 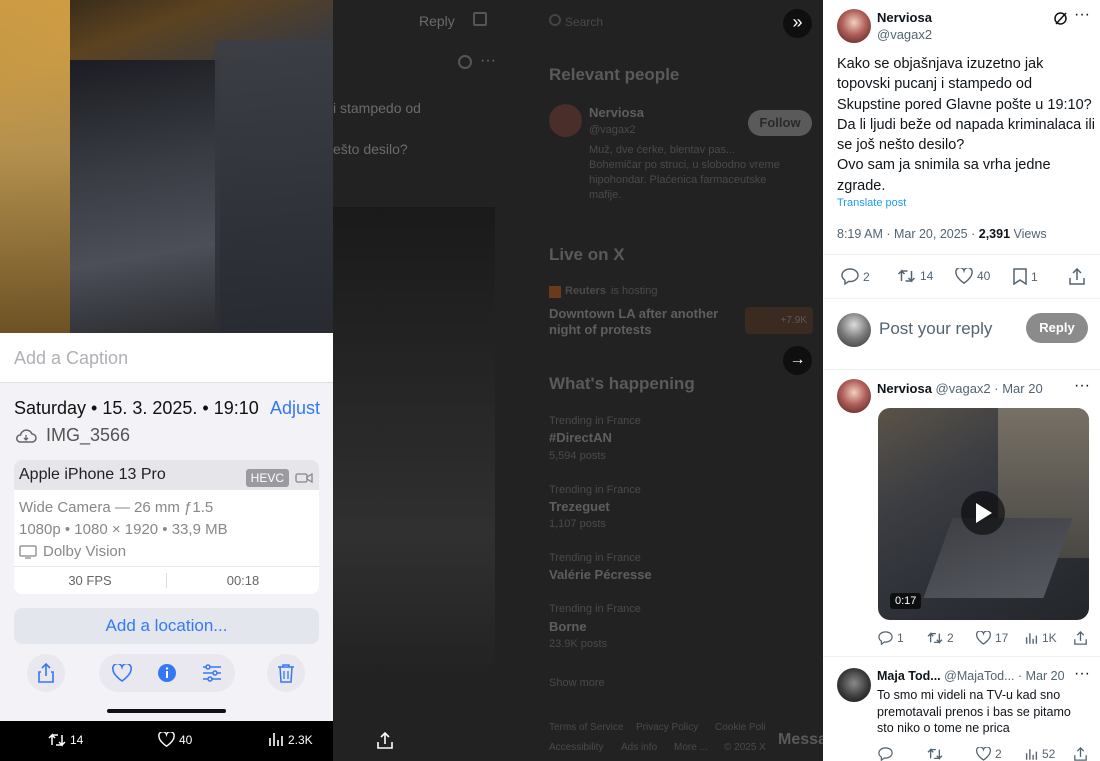 What do you see at coordinates (904, 17) in the screenshot?
I see `author-name: Nerviosa` at bounding box center [904, 17].